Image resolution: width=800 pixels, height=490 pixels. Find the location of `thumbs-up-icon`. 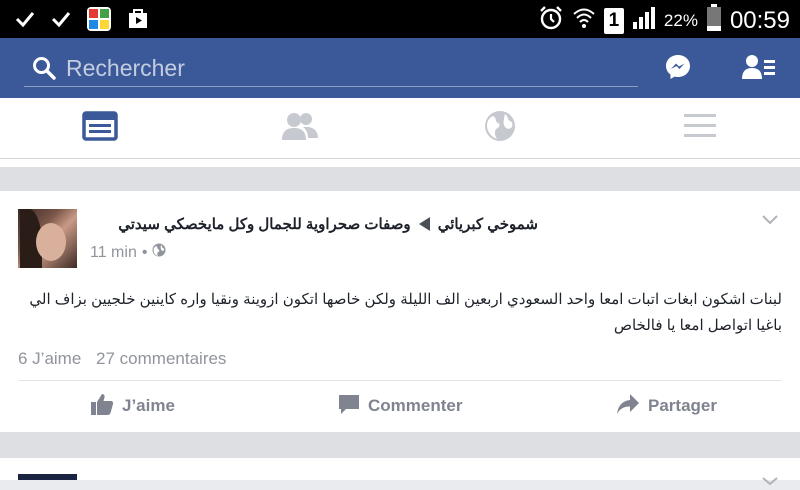

thumbs-up-icon is located at coordinates (102, 406).